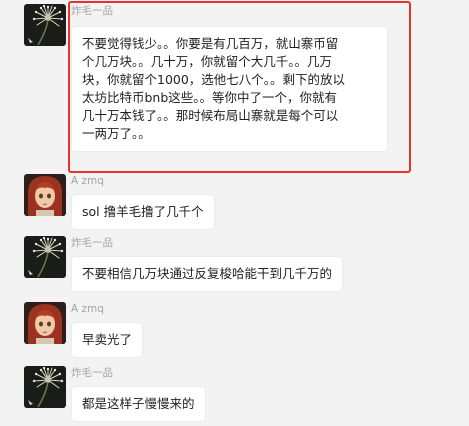 The height and width of the screenshot is (426, 469). Describe the element at coordinates (116, 133) in the screenshot. I see `message-text-line: 一两万了。。` at that location.